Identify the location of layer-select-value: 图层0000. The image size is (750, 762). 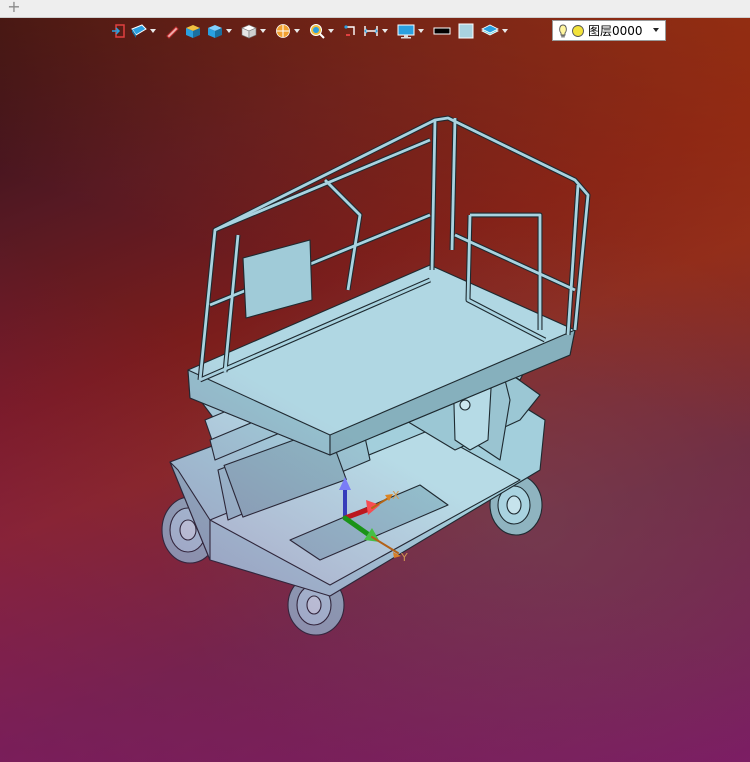
(615, 31).